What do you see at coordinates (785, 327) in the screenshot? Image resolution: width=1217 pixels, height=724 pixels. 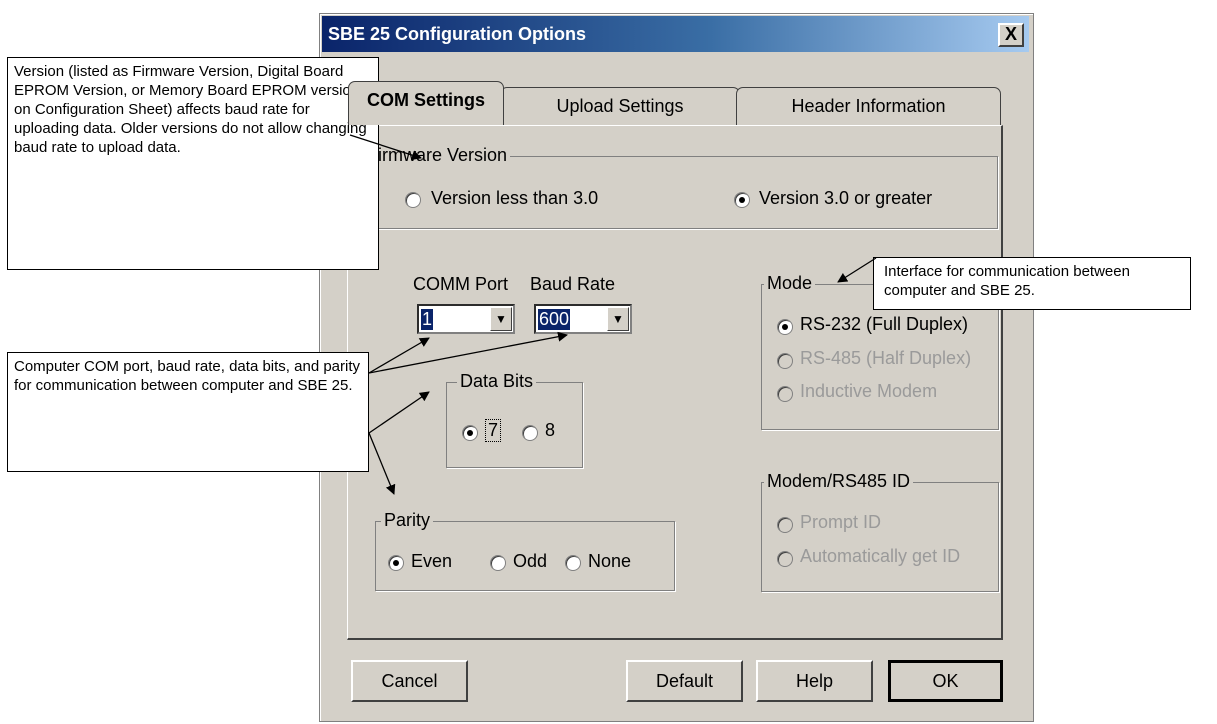 I see `radio-mode-rs232` at bounding box center [785, 327].